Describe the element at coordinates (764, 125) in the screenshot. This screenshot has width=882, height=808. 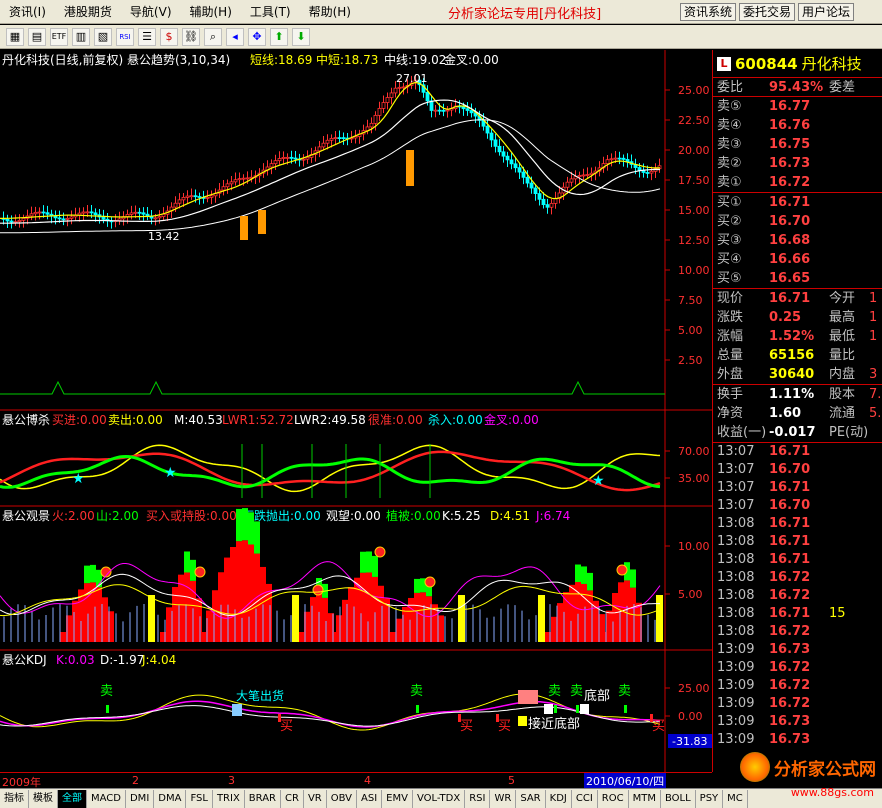
I see `ask-row: 卖④ 16.76` at that location.